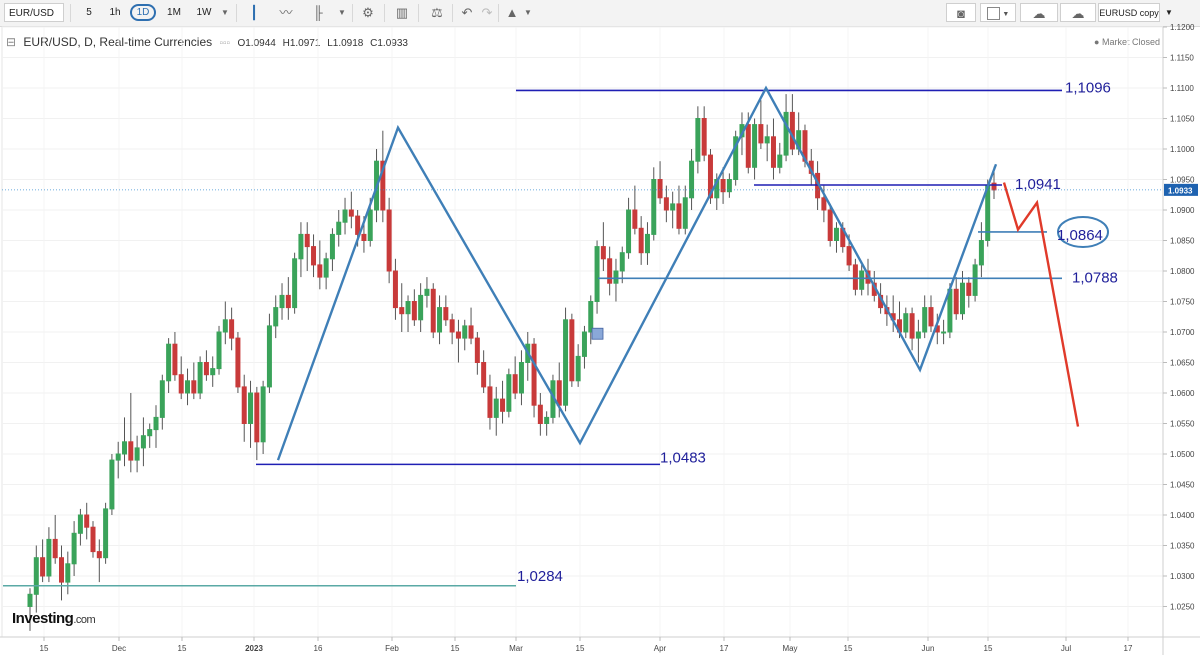  Describe the element at coordinates (789, 648) in the screenshot. I see `time-tick-label: May` at that location.